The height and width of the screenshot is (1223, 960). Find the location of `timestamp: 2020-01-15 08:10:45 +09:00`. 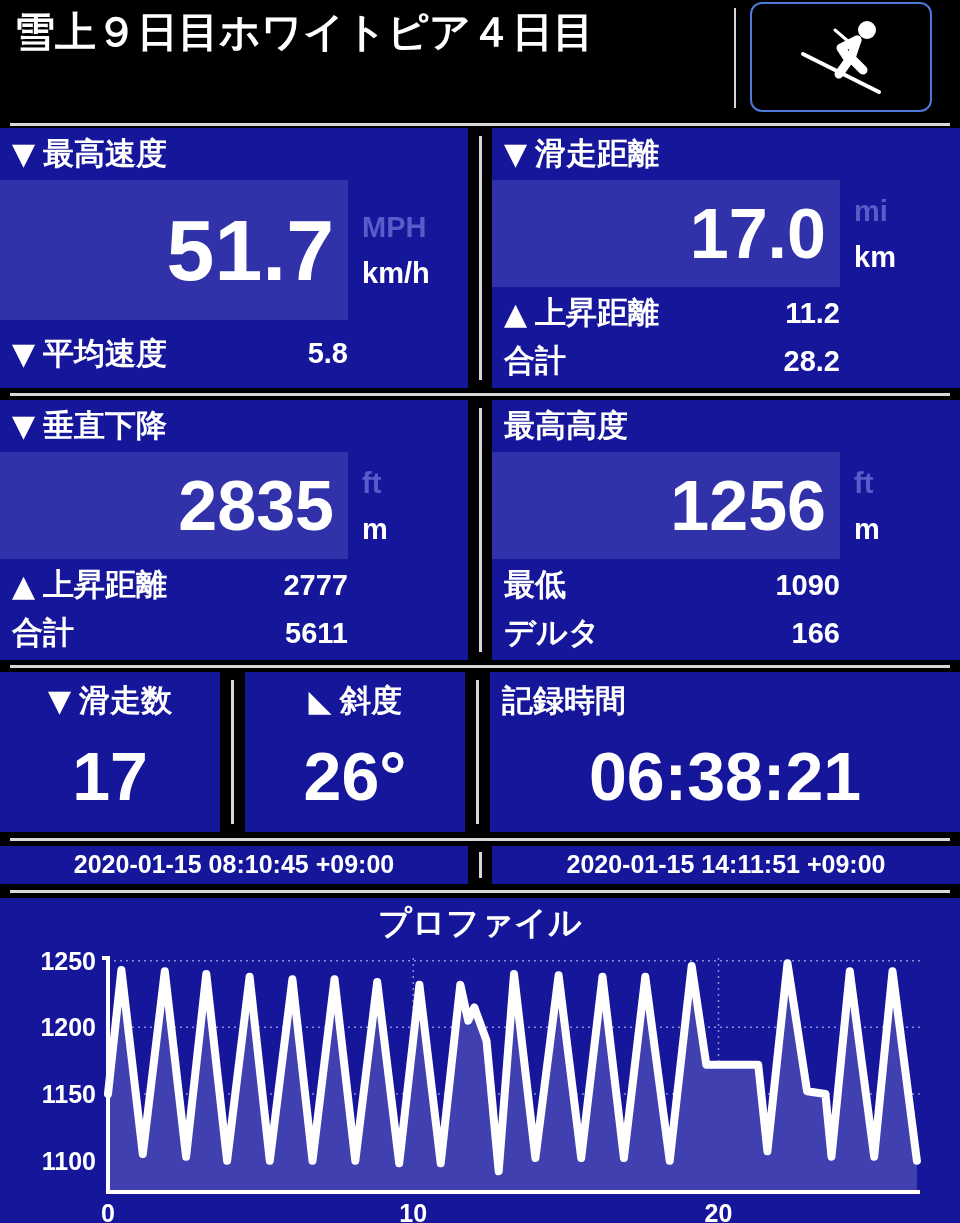

timestamp: 2020-01-15 08:10:45 +09:00 is located at coordinates (234, 865).